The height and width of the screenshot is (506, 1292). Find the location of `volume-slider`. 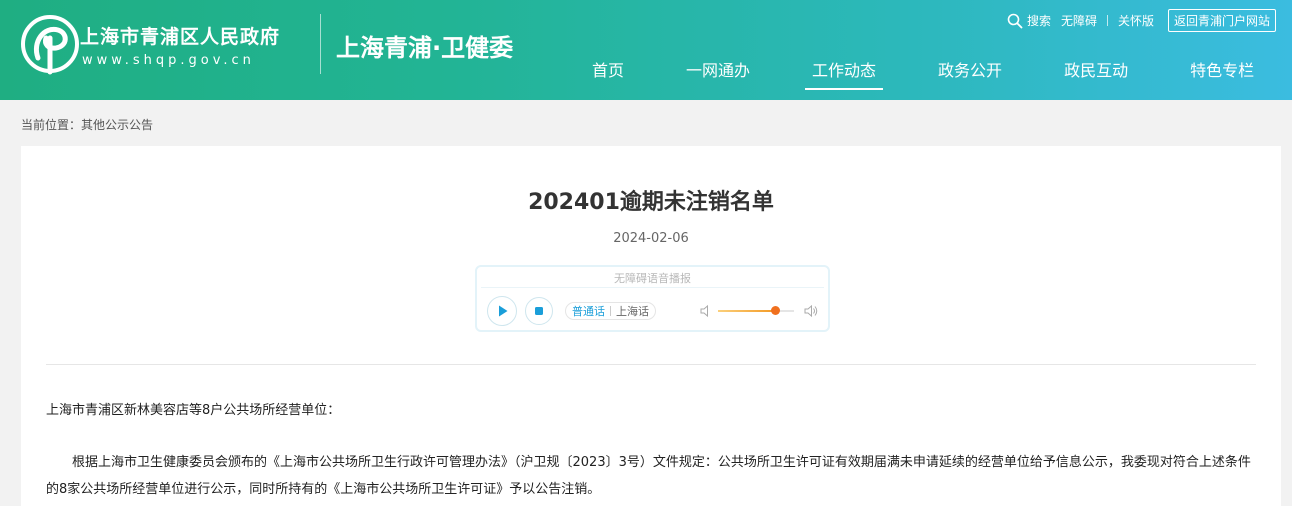

volume-slider is located at coordinates (756, 310).